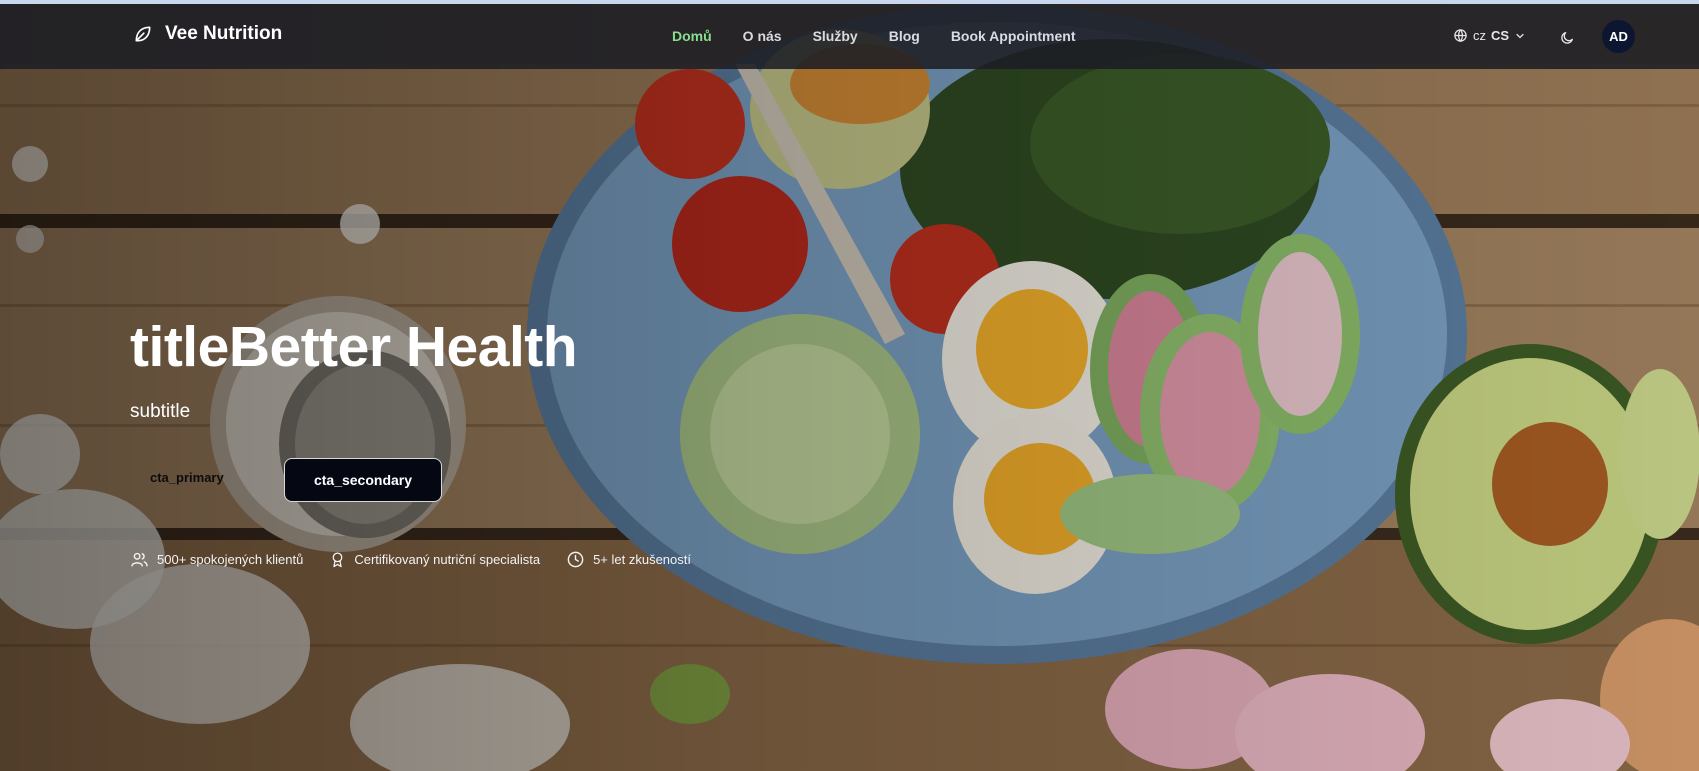  What do you see at coordinates (1460, 36) in the screenshot?
I see `globe-icon` at bounding box center [1460, 36].